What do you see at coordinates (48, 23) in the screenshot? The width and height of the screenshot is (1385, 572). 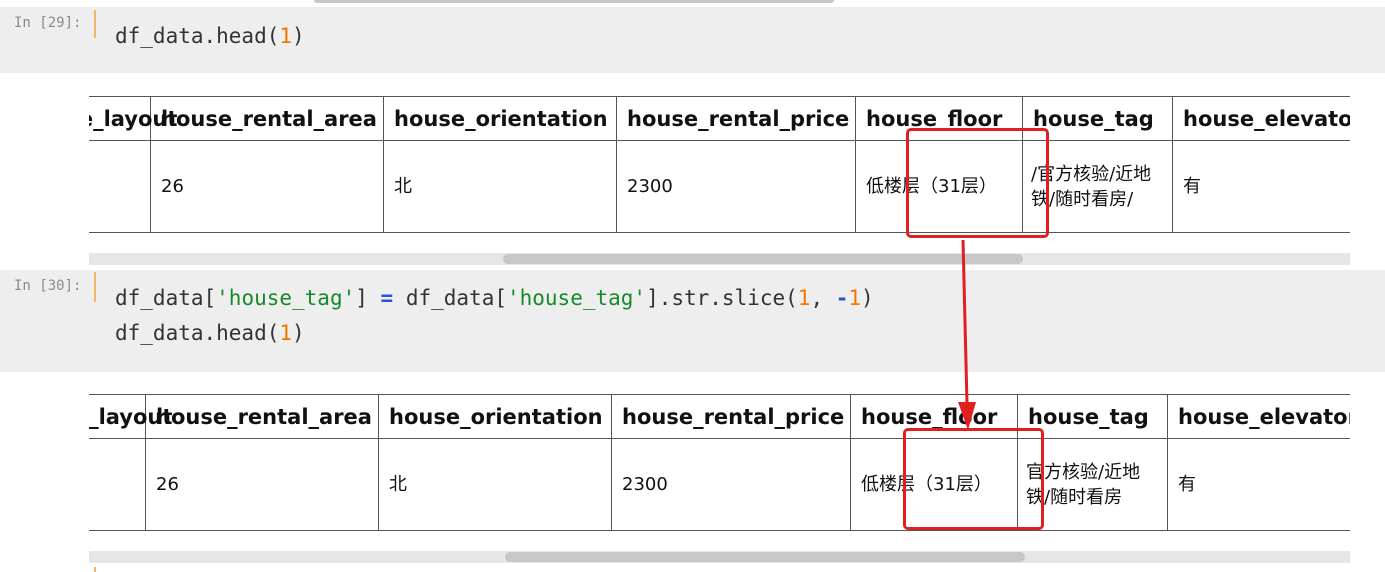 I see `cell-prompt: In [29]:` at bounding box center [48, 23].